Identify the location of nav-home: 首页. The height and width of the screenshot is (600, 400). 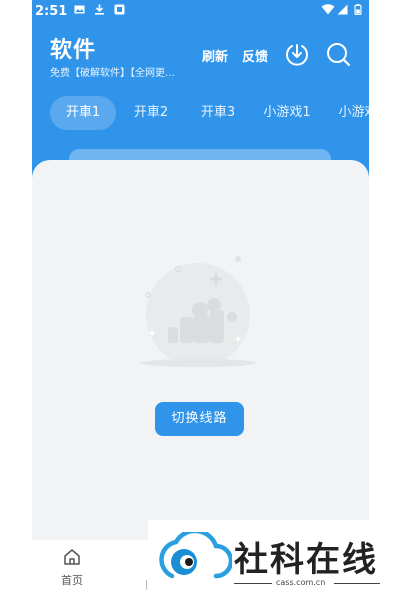
(72, 568).